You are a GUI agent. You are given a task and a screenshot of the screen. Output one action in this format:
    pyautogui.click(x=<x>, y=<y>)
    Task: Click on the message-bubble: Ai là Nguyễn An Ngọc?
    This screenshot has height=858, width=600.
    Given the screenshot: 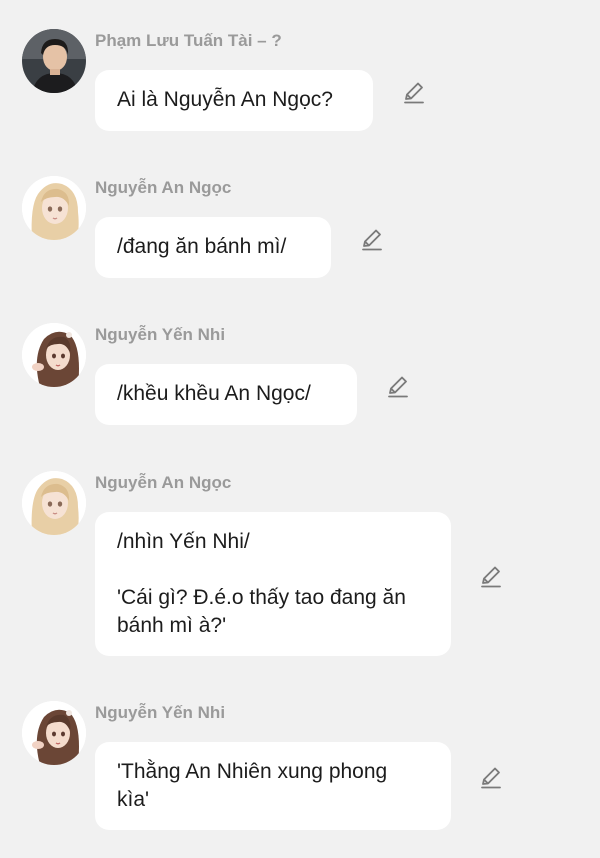 What is the action you would take?
    pyautogui.click(x=234, y=100)
    